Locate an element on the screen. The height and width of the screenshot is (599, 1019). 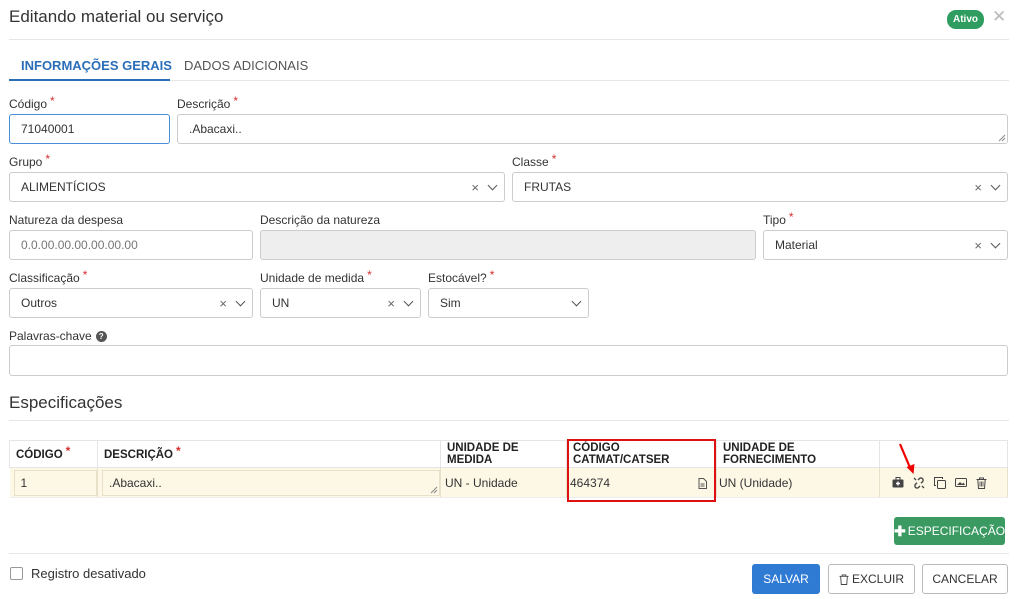
palavras-label: Palavras-chave? is located at coordinates (58, 336).